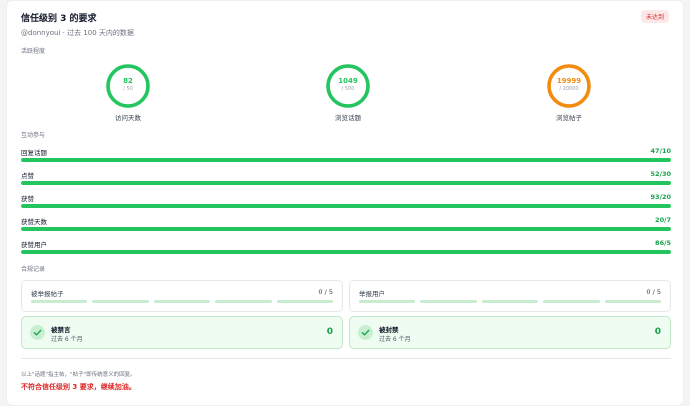 The width and height of the screenshot is (690, 406). What do you see at coordinates (33, 135) in the screenshot?
I see `section-interaction-label: 互动参与` at bounding box center [33, 135].